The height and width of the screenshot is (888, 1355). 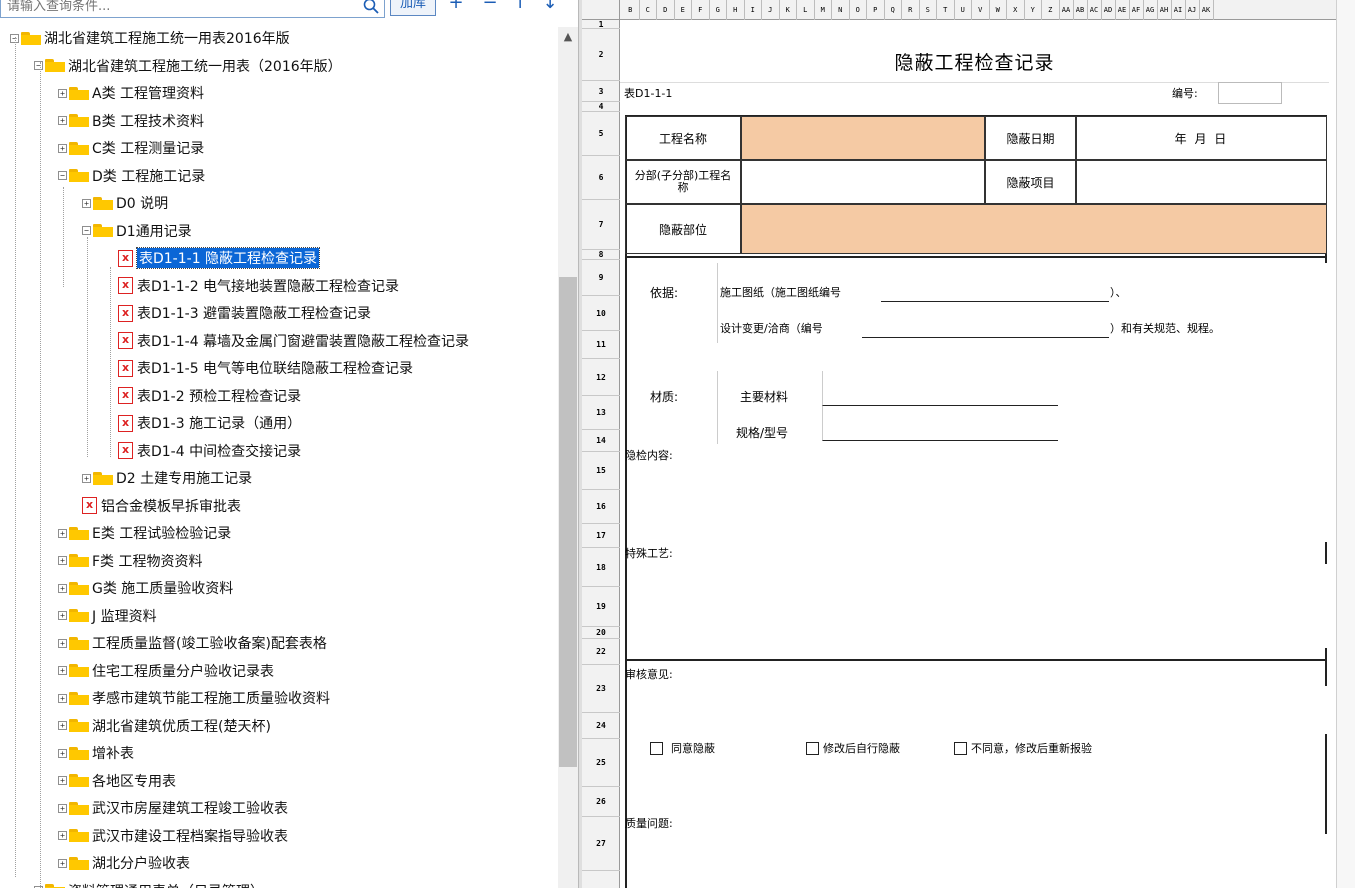 I want to click on column-header-cell: AC, so click(x=1095, y=10).